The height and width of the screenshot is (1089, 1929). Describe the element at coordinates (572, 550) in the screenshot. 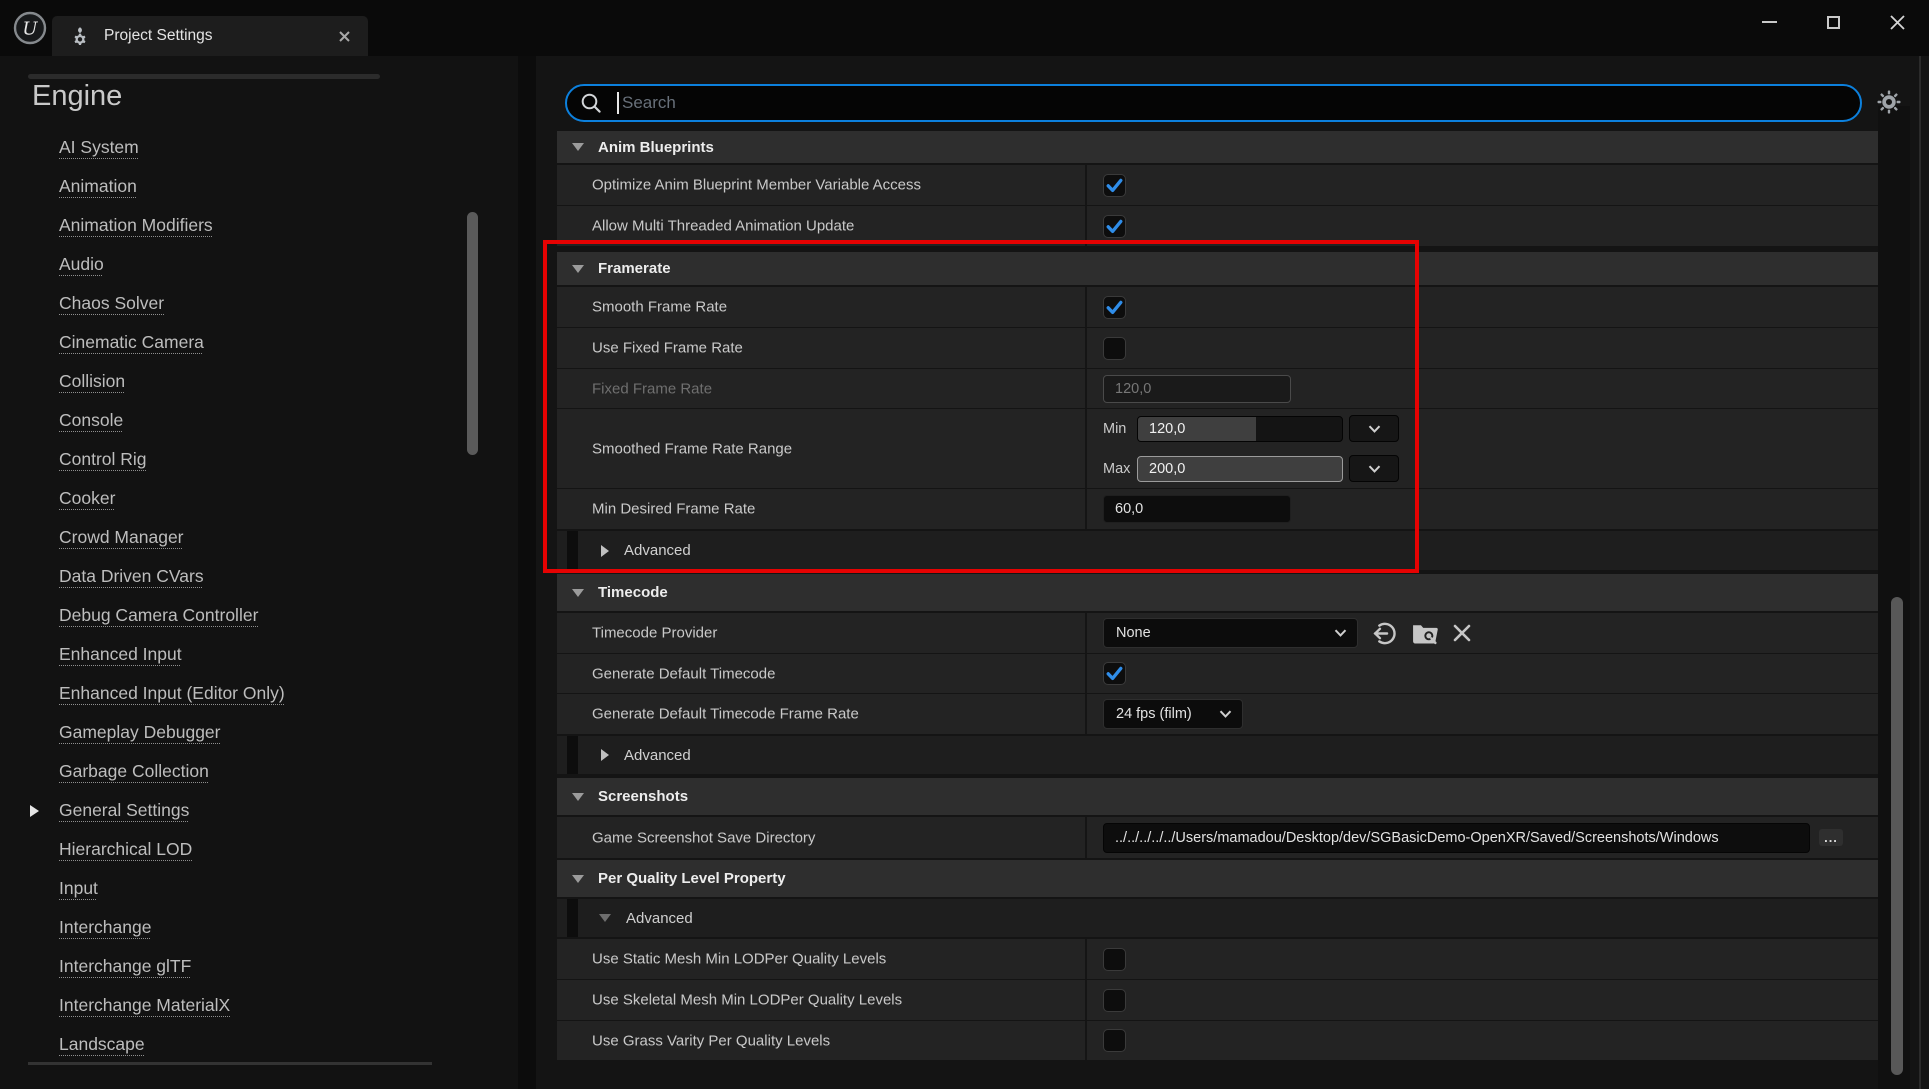

I see `indent-bar` at that location.